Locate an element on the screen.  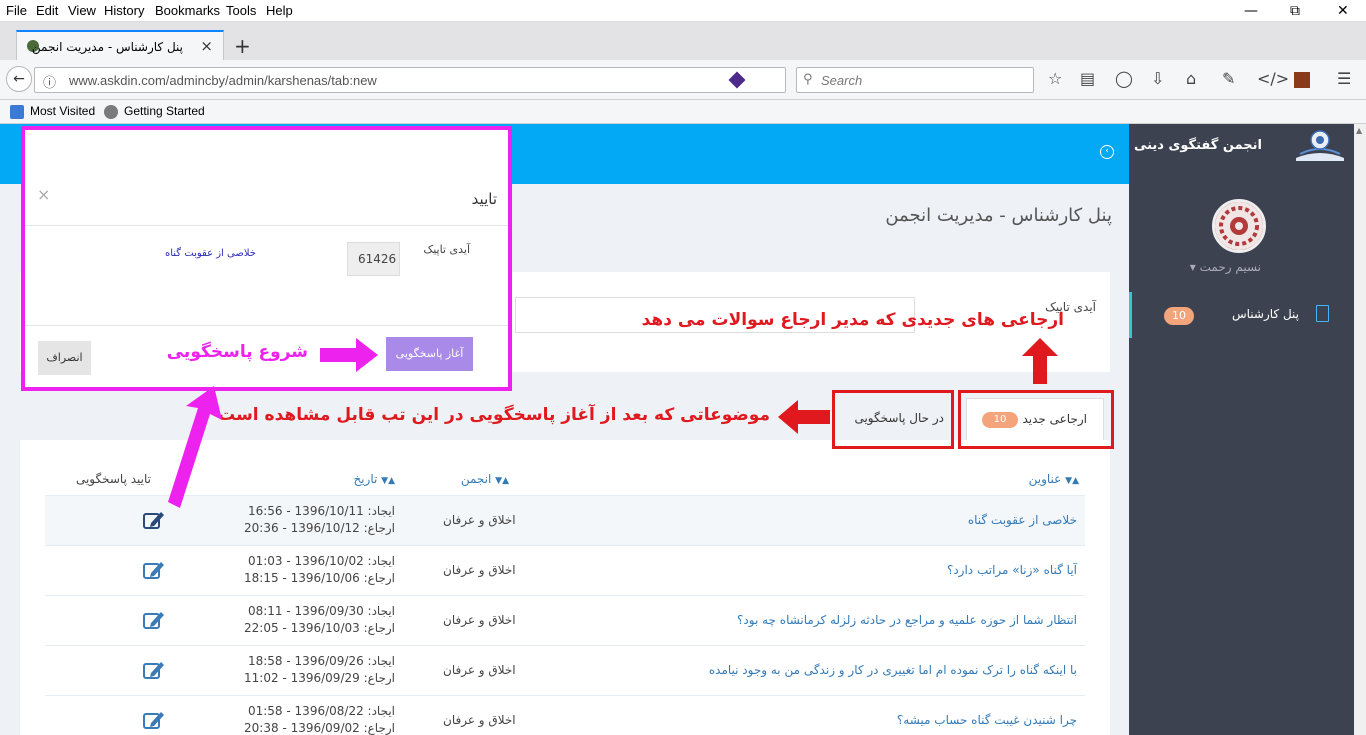
sidebar-toggle-icon: ‹ is located at coordinates (1107, 152).